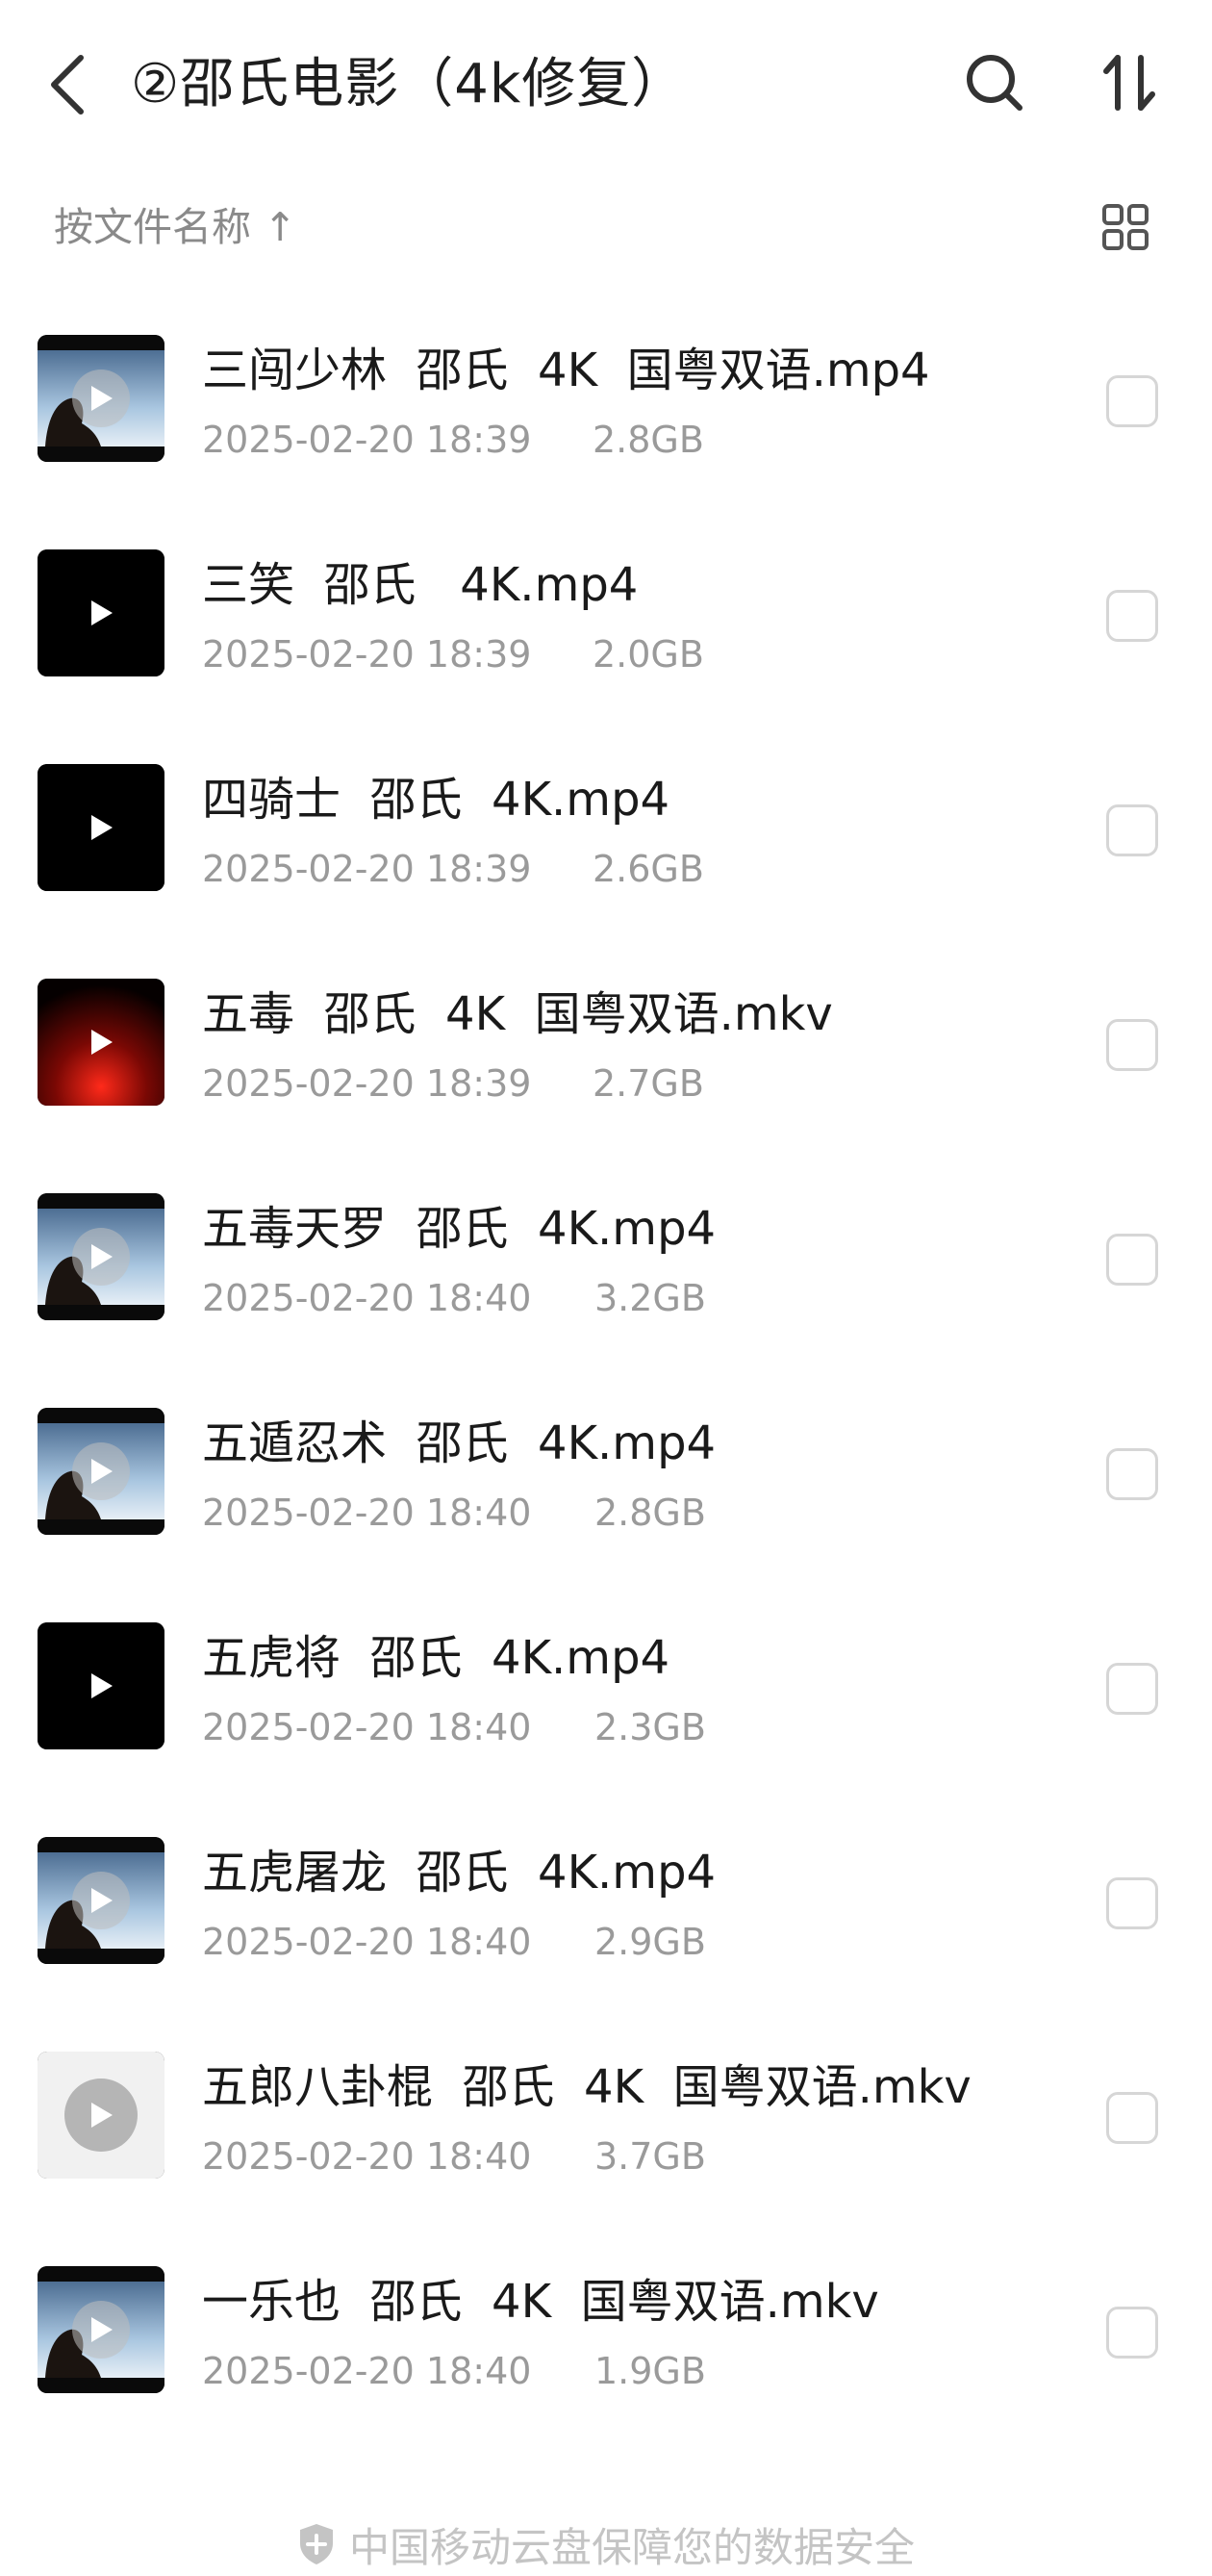  What do you see at coordinates (650, 2371) in the screenshot?
I see `file-size: 1.9GB` at bounding box center [650, 2371].